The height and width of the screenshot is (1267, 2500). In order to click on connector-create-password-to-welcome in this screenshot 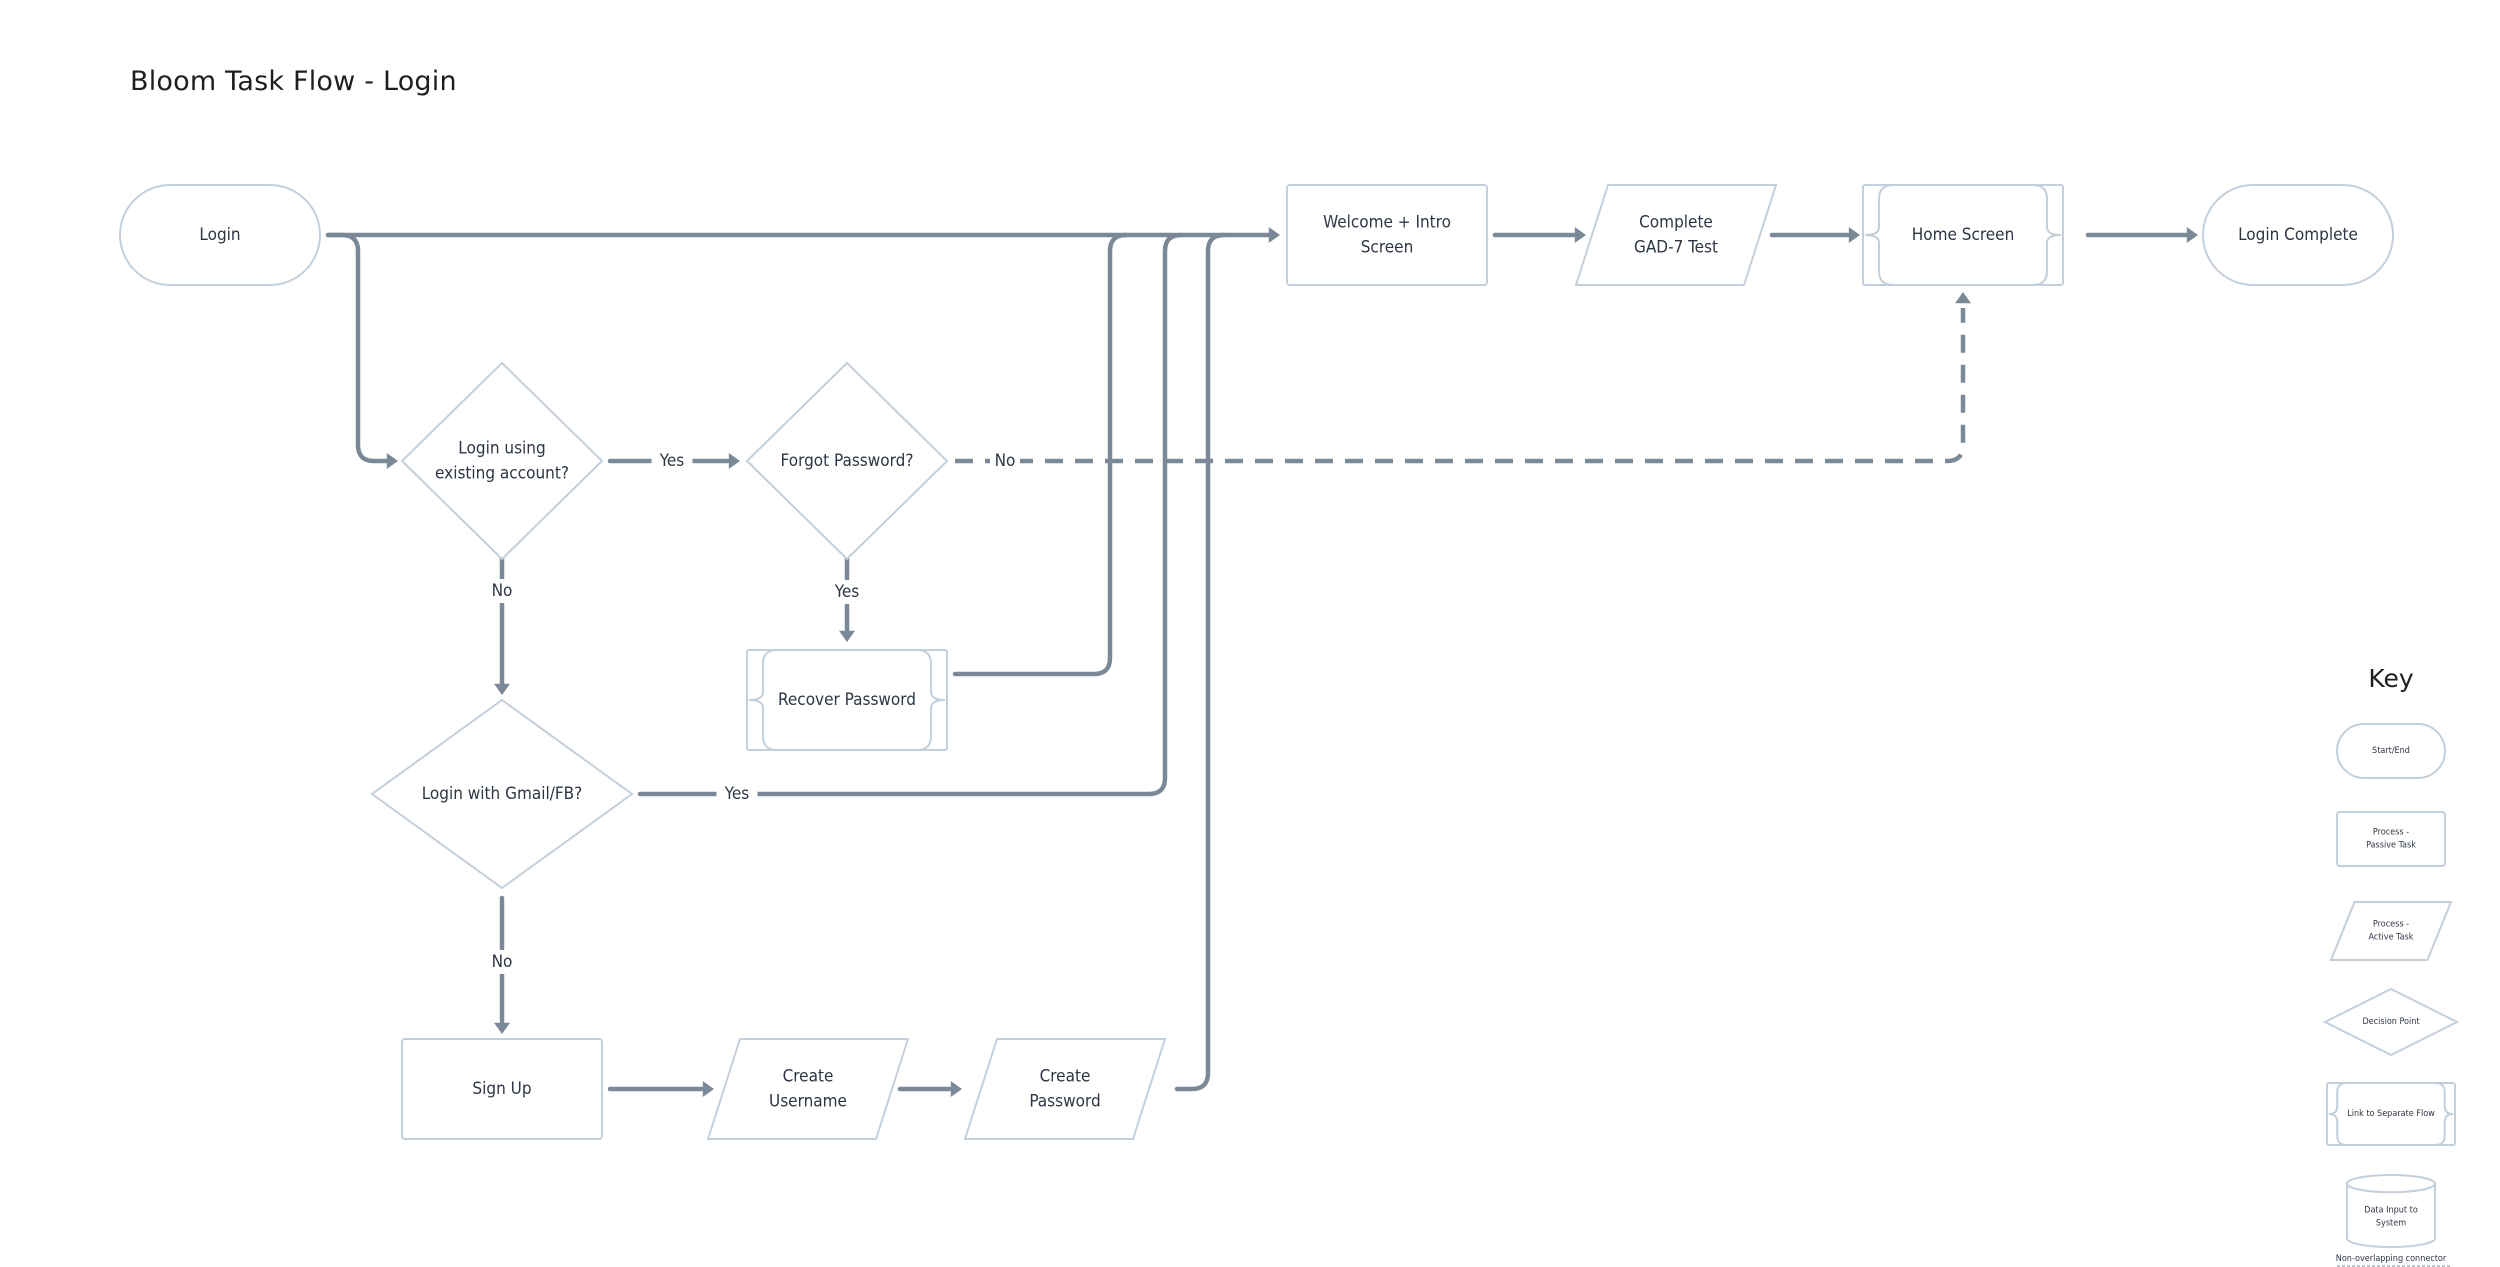, I will do `click(1200, 662)`.